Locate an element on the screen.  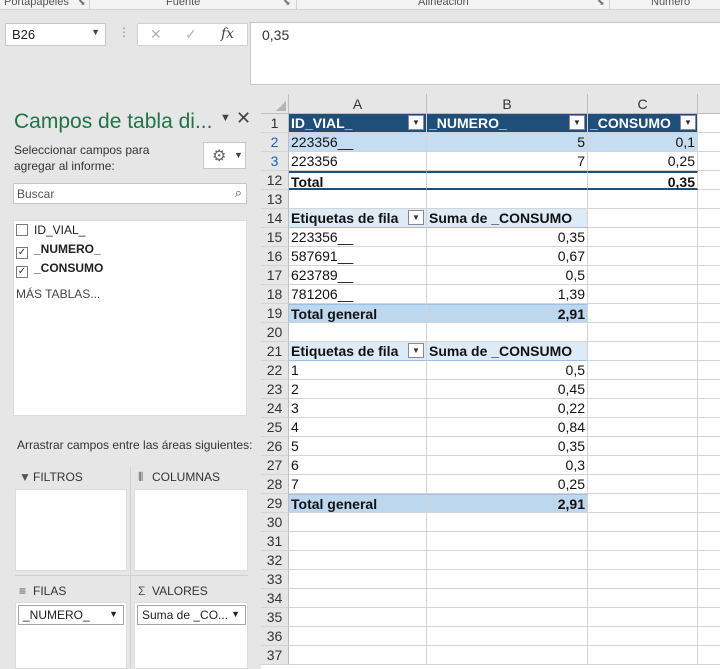
cell-d34 is located at coordinates (709, 598).